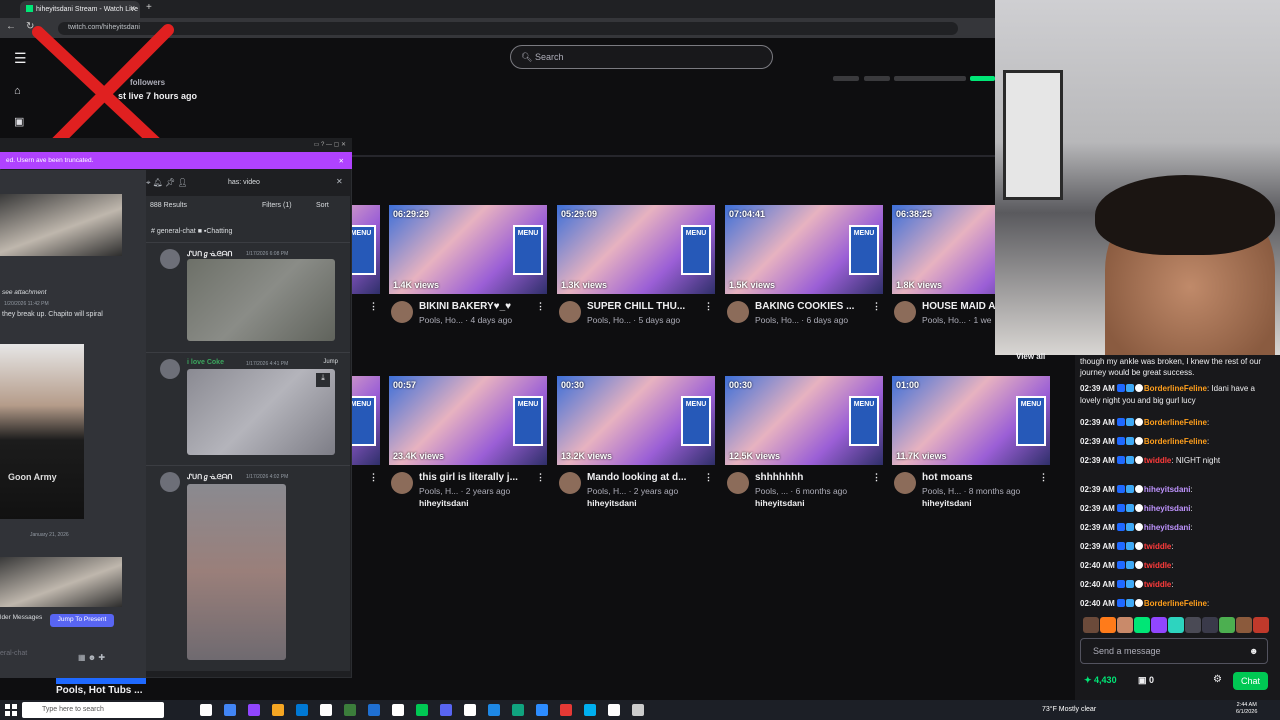  I want to click on menu-icon: ☰, so click(20, 58).